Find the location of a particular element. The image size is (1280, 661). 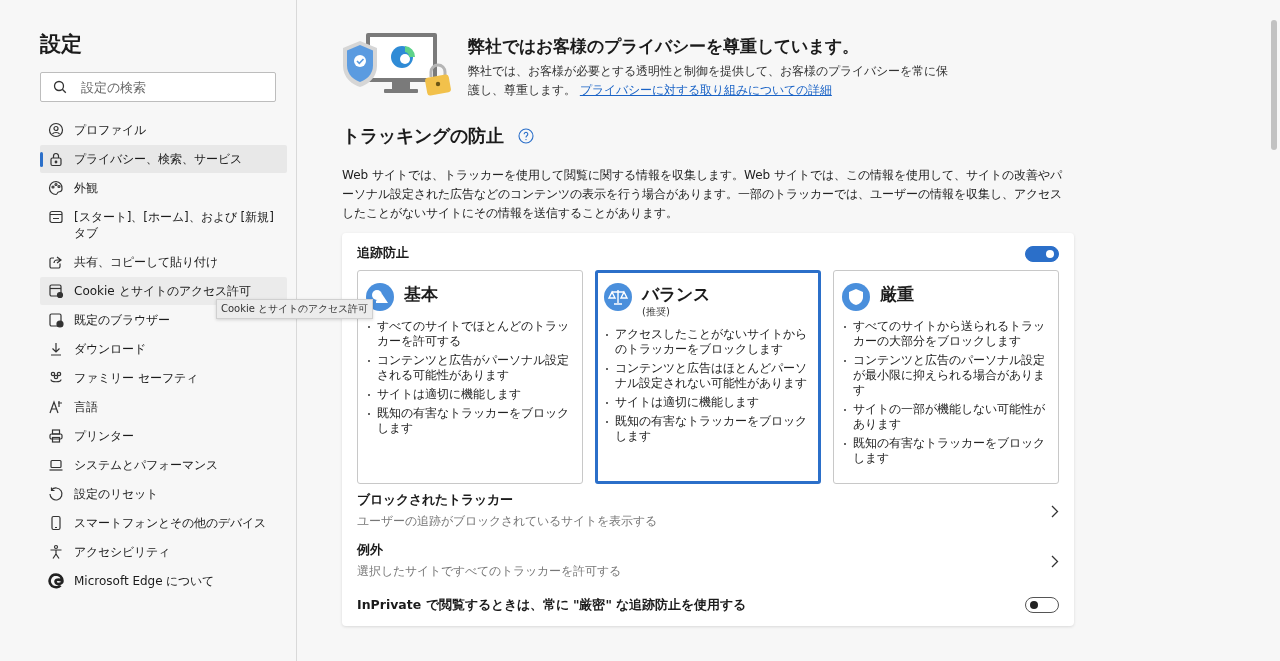

tooltip: Cookie とサイトのアクセス許可 is located at coordinates (295, 309).